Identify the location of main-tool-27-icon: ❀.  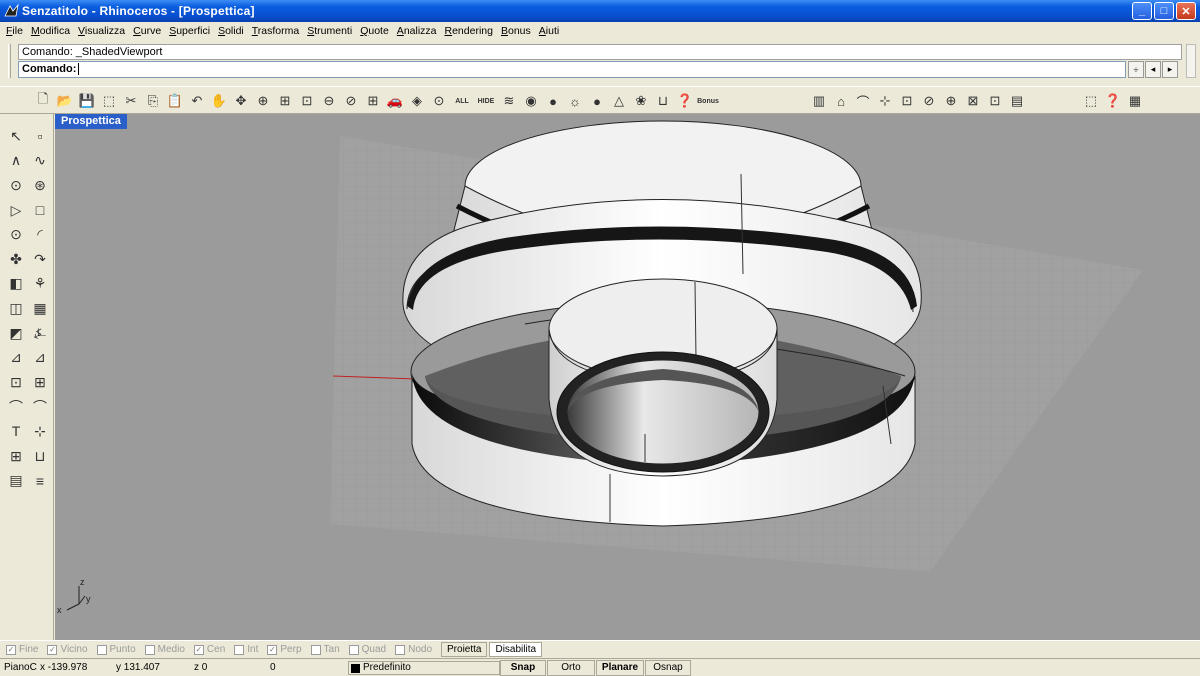
(641, 101).